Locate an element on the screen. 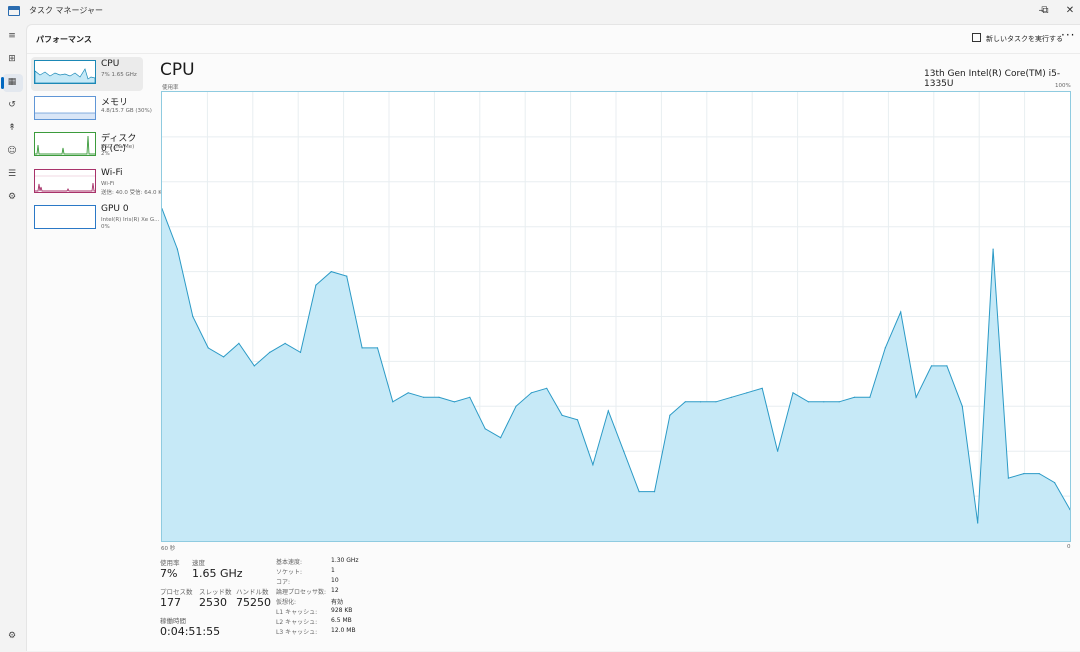 The height and width of the screenshot is (652, 1080). device-detail: 7% 1.65 GHz is located at coordinates (119, 75).